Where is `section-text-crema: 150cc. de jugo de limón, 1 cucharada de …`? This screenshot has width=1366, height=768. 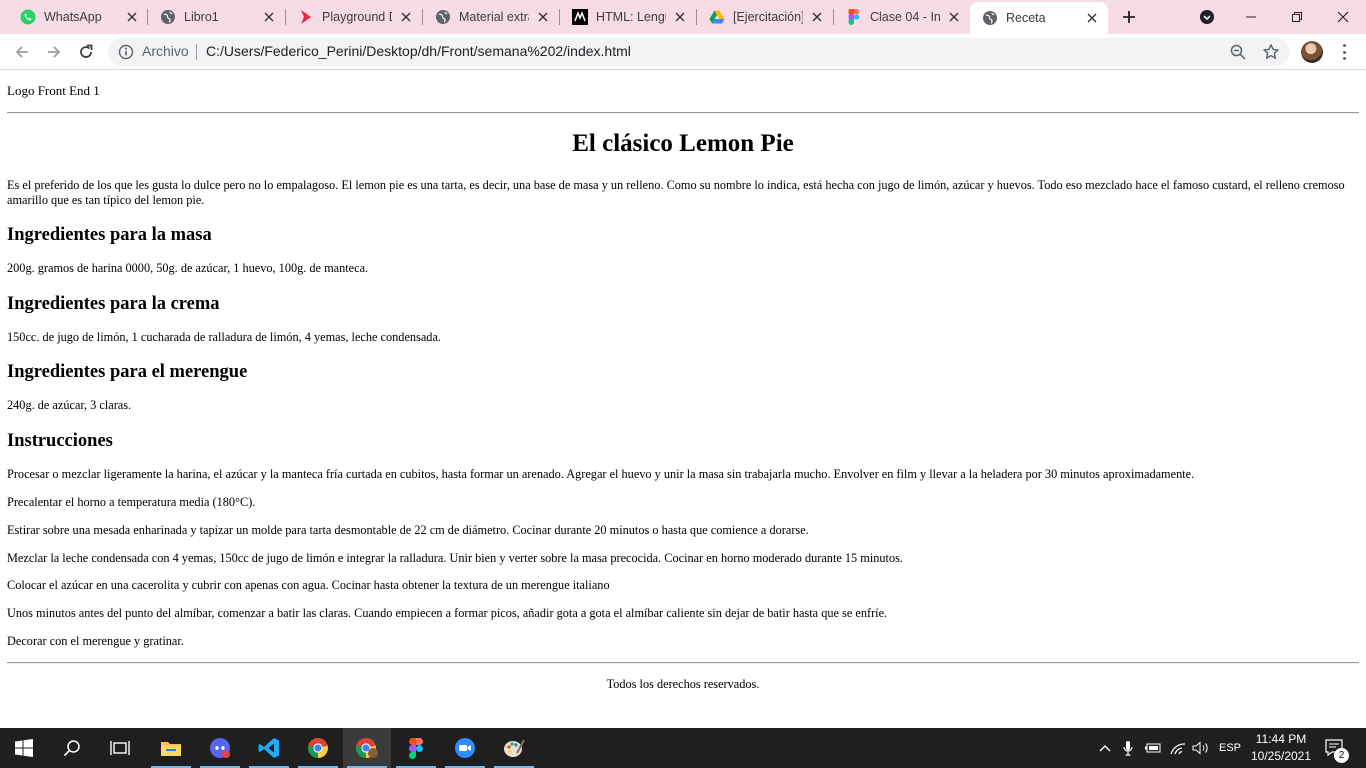
section-text-crema: 150cc. de jugo de limón, 1 cucharada de … is located at coordinates (224, 337).